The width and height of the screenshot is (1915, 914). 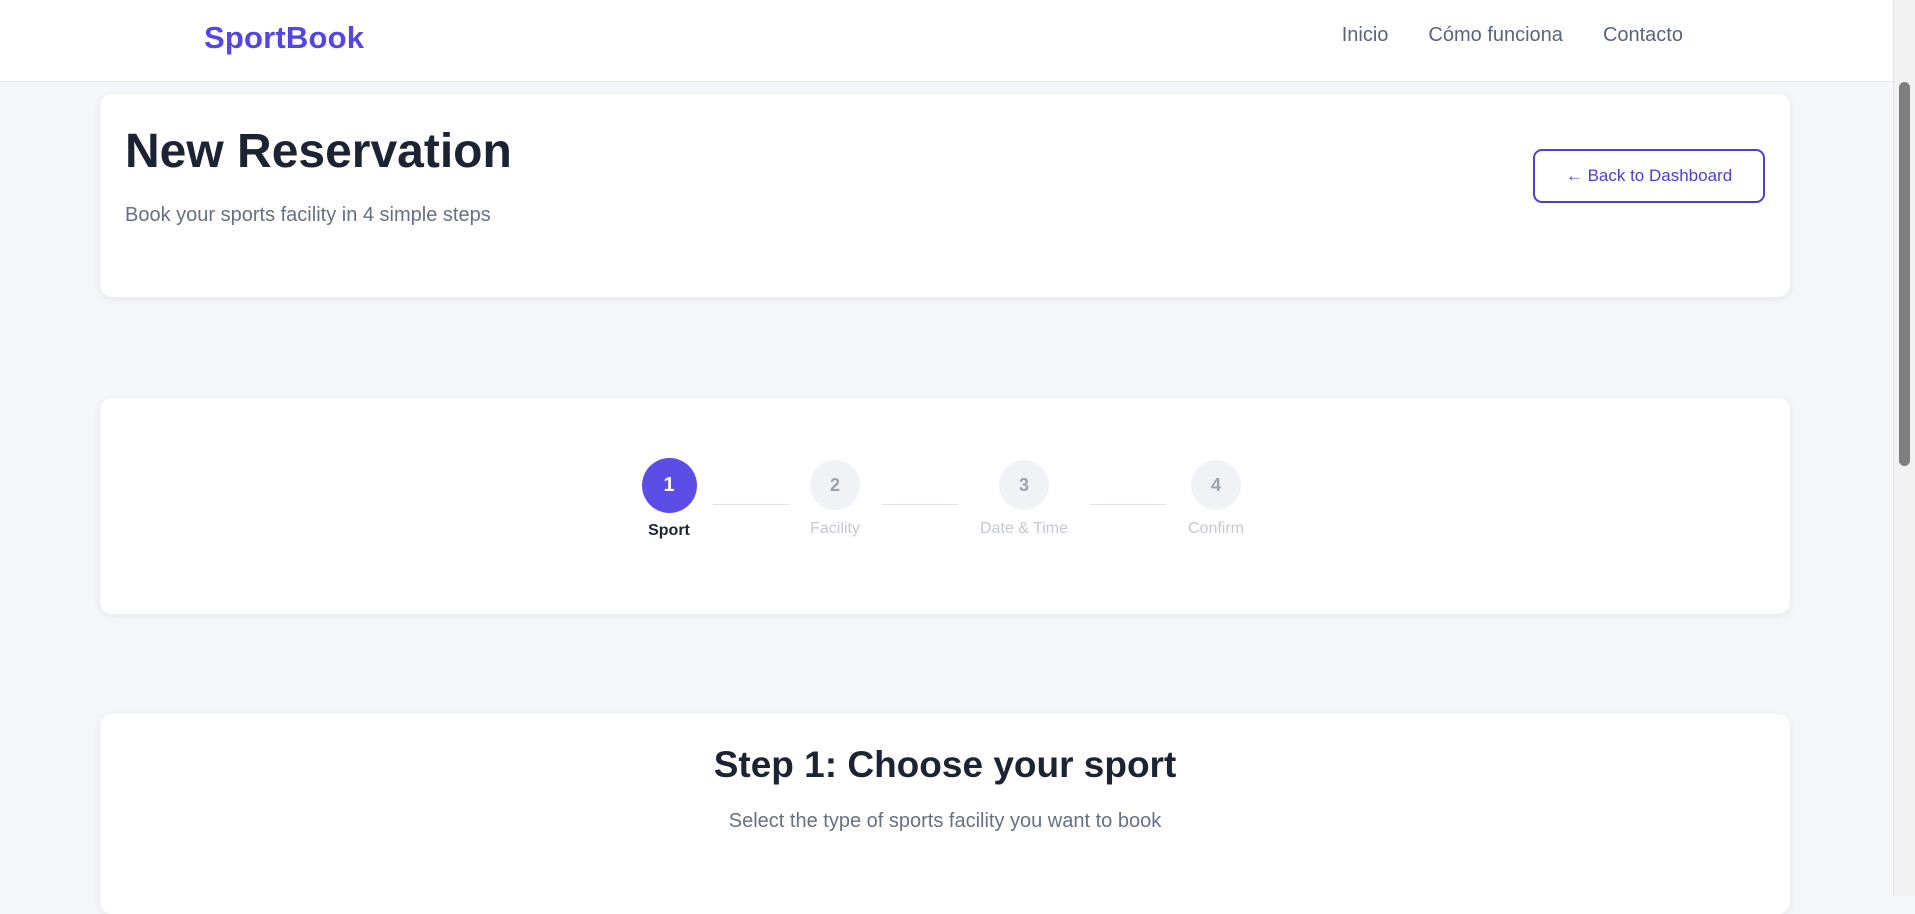 What do you see at coordinates (945, 764) in the screenshot?
I see `step-title: Step 1: Choose your sport` at bounding box center [945, 764].